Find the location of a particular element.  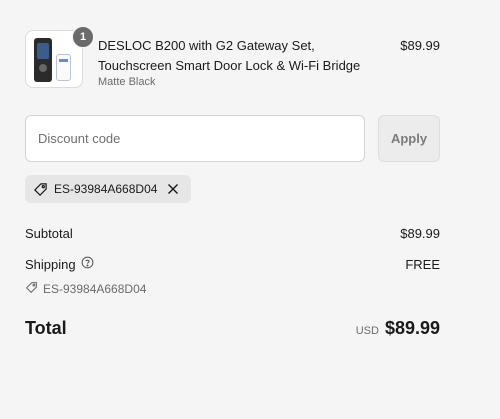

applied-discount-line: ES-93984A668D04 is located at coordinates (85, 289).